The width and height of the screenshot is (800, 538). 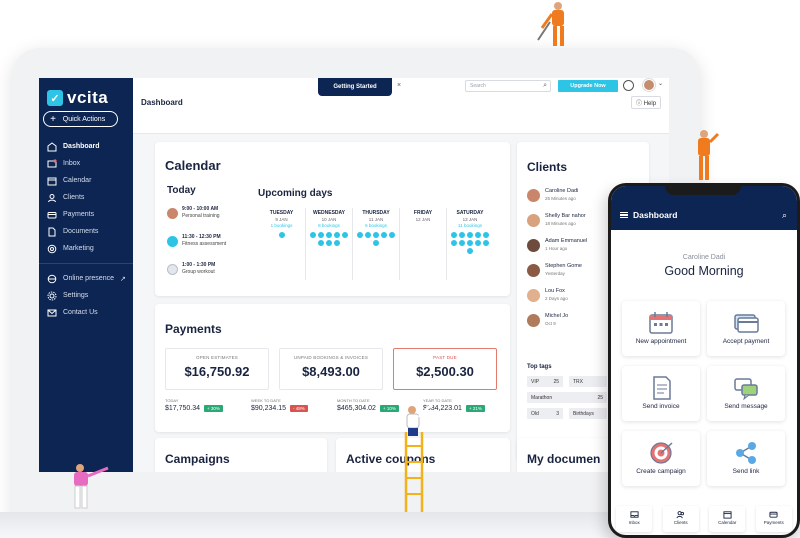 I want to click on quick-actions-button: + Quick Actions, so click(x=80, y=119).